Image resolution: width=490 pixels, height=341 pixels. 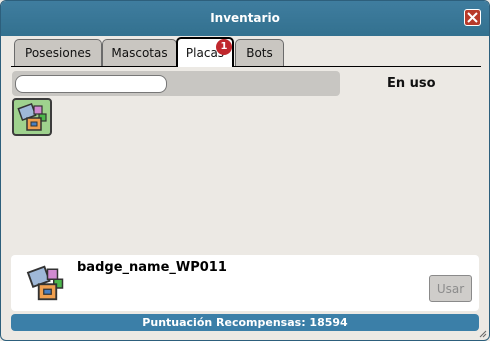 I want to click on tab-label: Posesiones, so click(x=58, y=53).